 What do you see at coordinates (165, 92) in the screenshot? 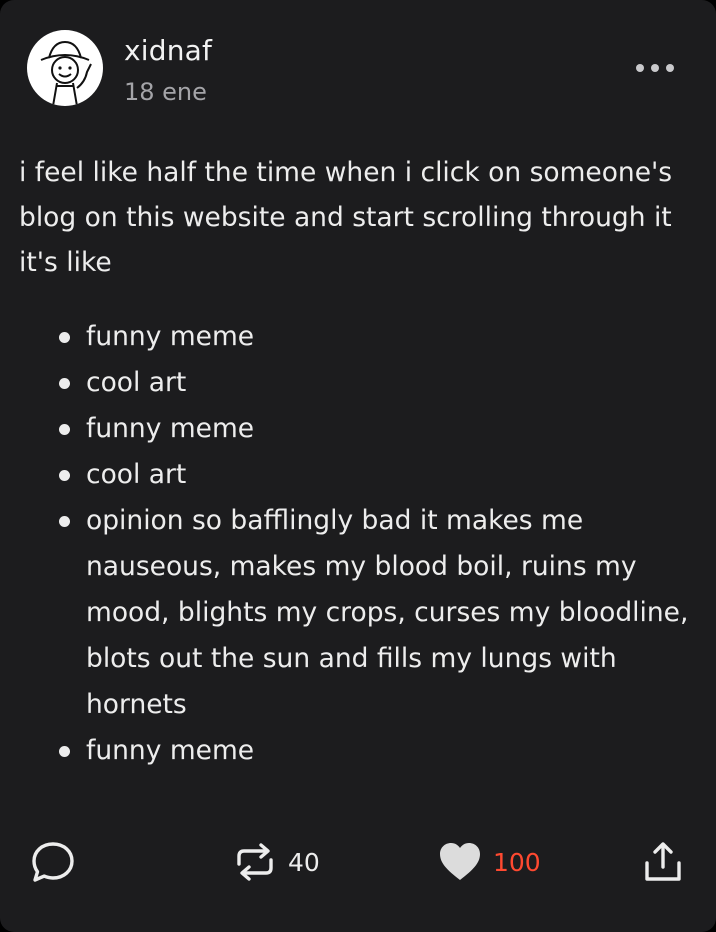
I see `post-date: 18 ene` at bounding box center [165, 92].